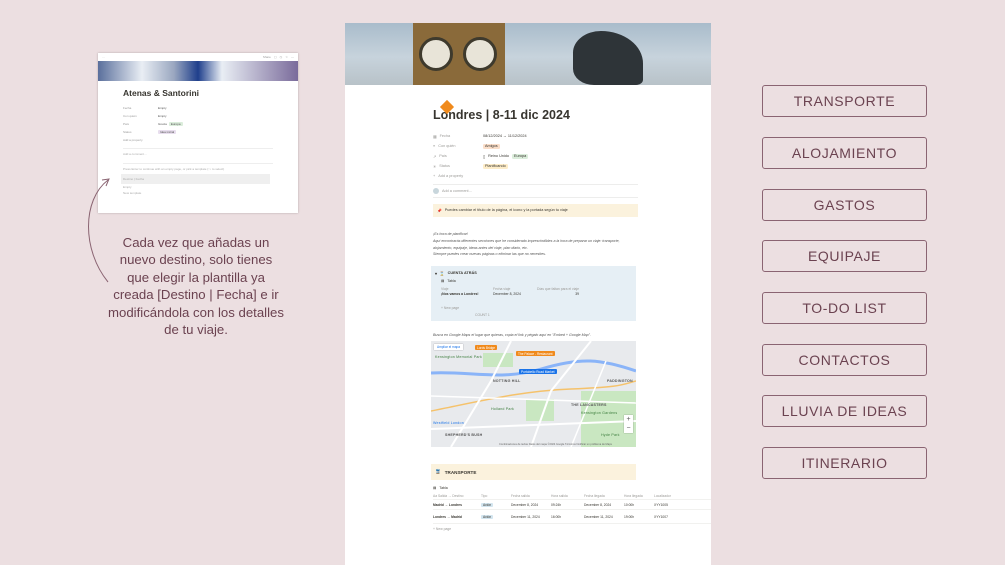  What do you see at coordinates (628, 428) in the screenshot?
I see `zoom-out-icon: −` at bounding box center [628, 428].